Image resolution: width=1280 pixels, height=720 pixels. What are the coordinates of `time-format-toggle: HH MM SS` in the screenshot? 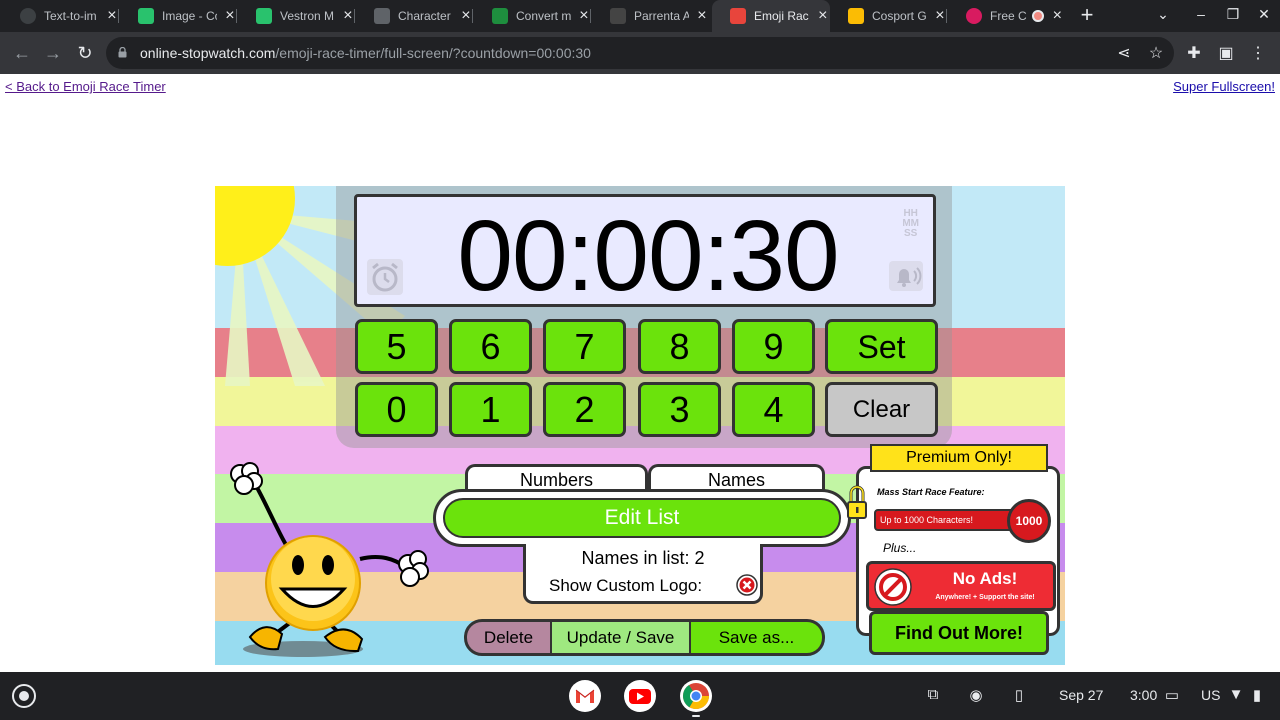 It's located at (910, 224).